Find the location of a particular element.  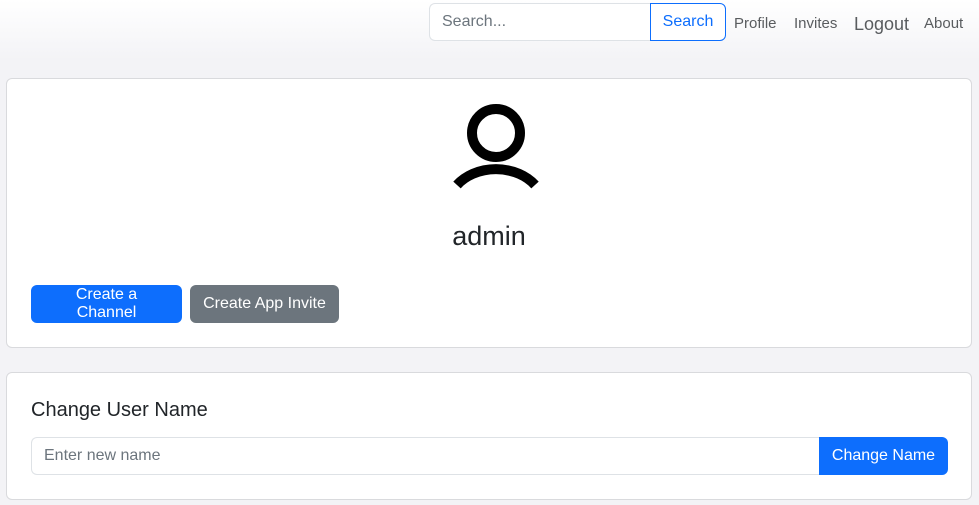

search-form: Search is located at coordinates (577, 22).